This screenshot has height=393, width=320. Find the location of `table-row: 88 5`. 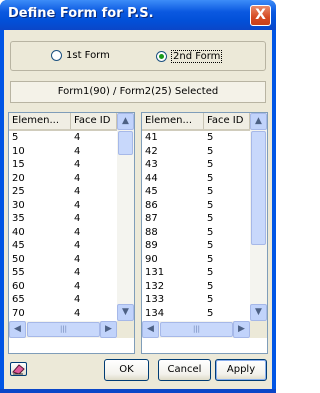

table-row: 88 5 is located at coordinates (196, 233).